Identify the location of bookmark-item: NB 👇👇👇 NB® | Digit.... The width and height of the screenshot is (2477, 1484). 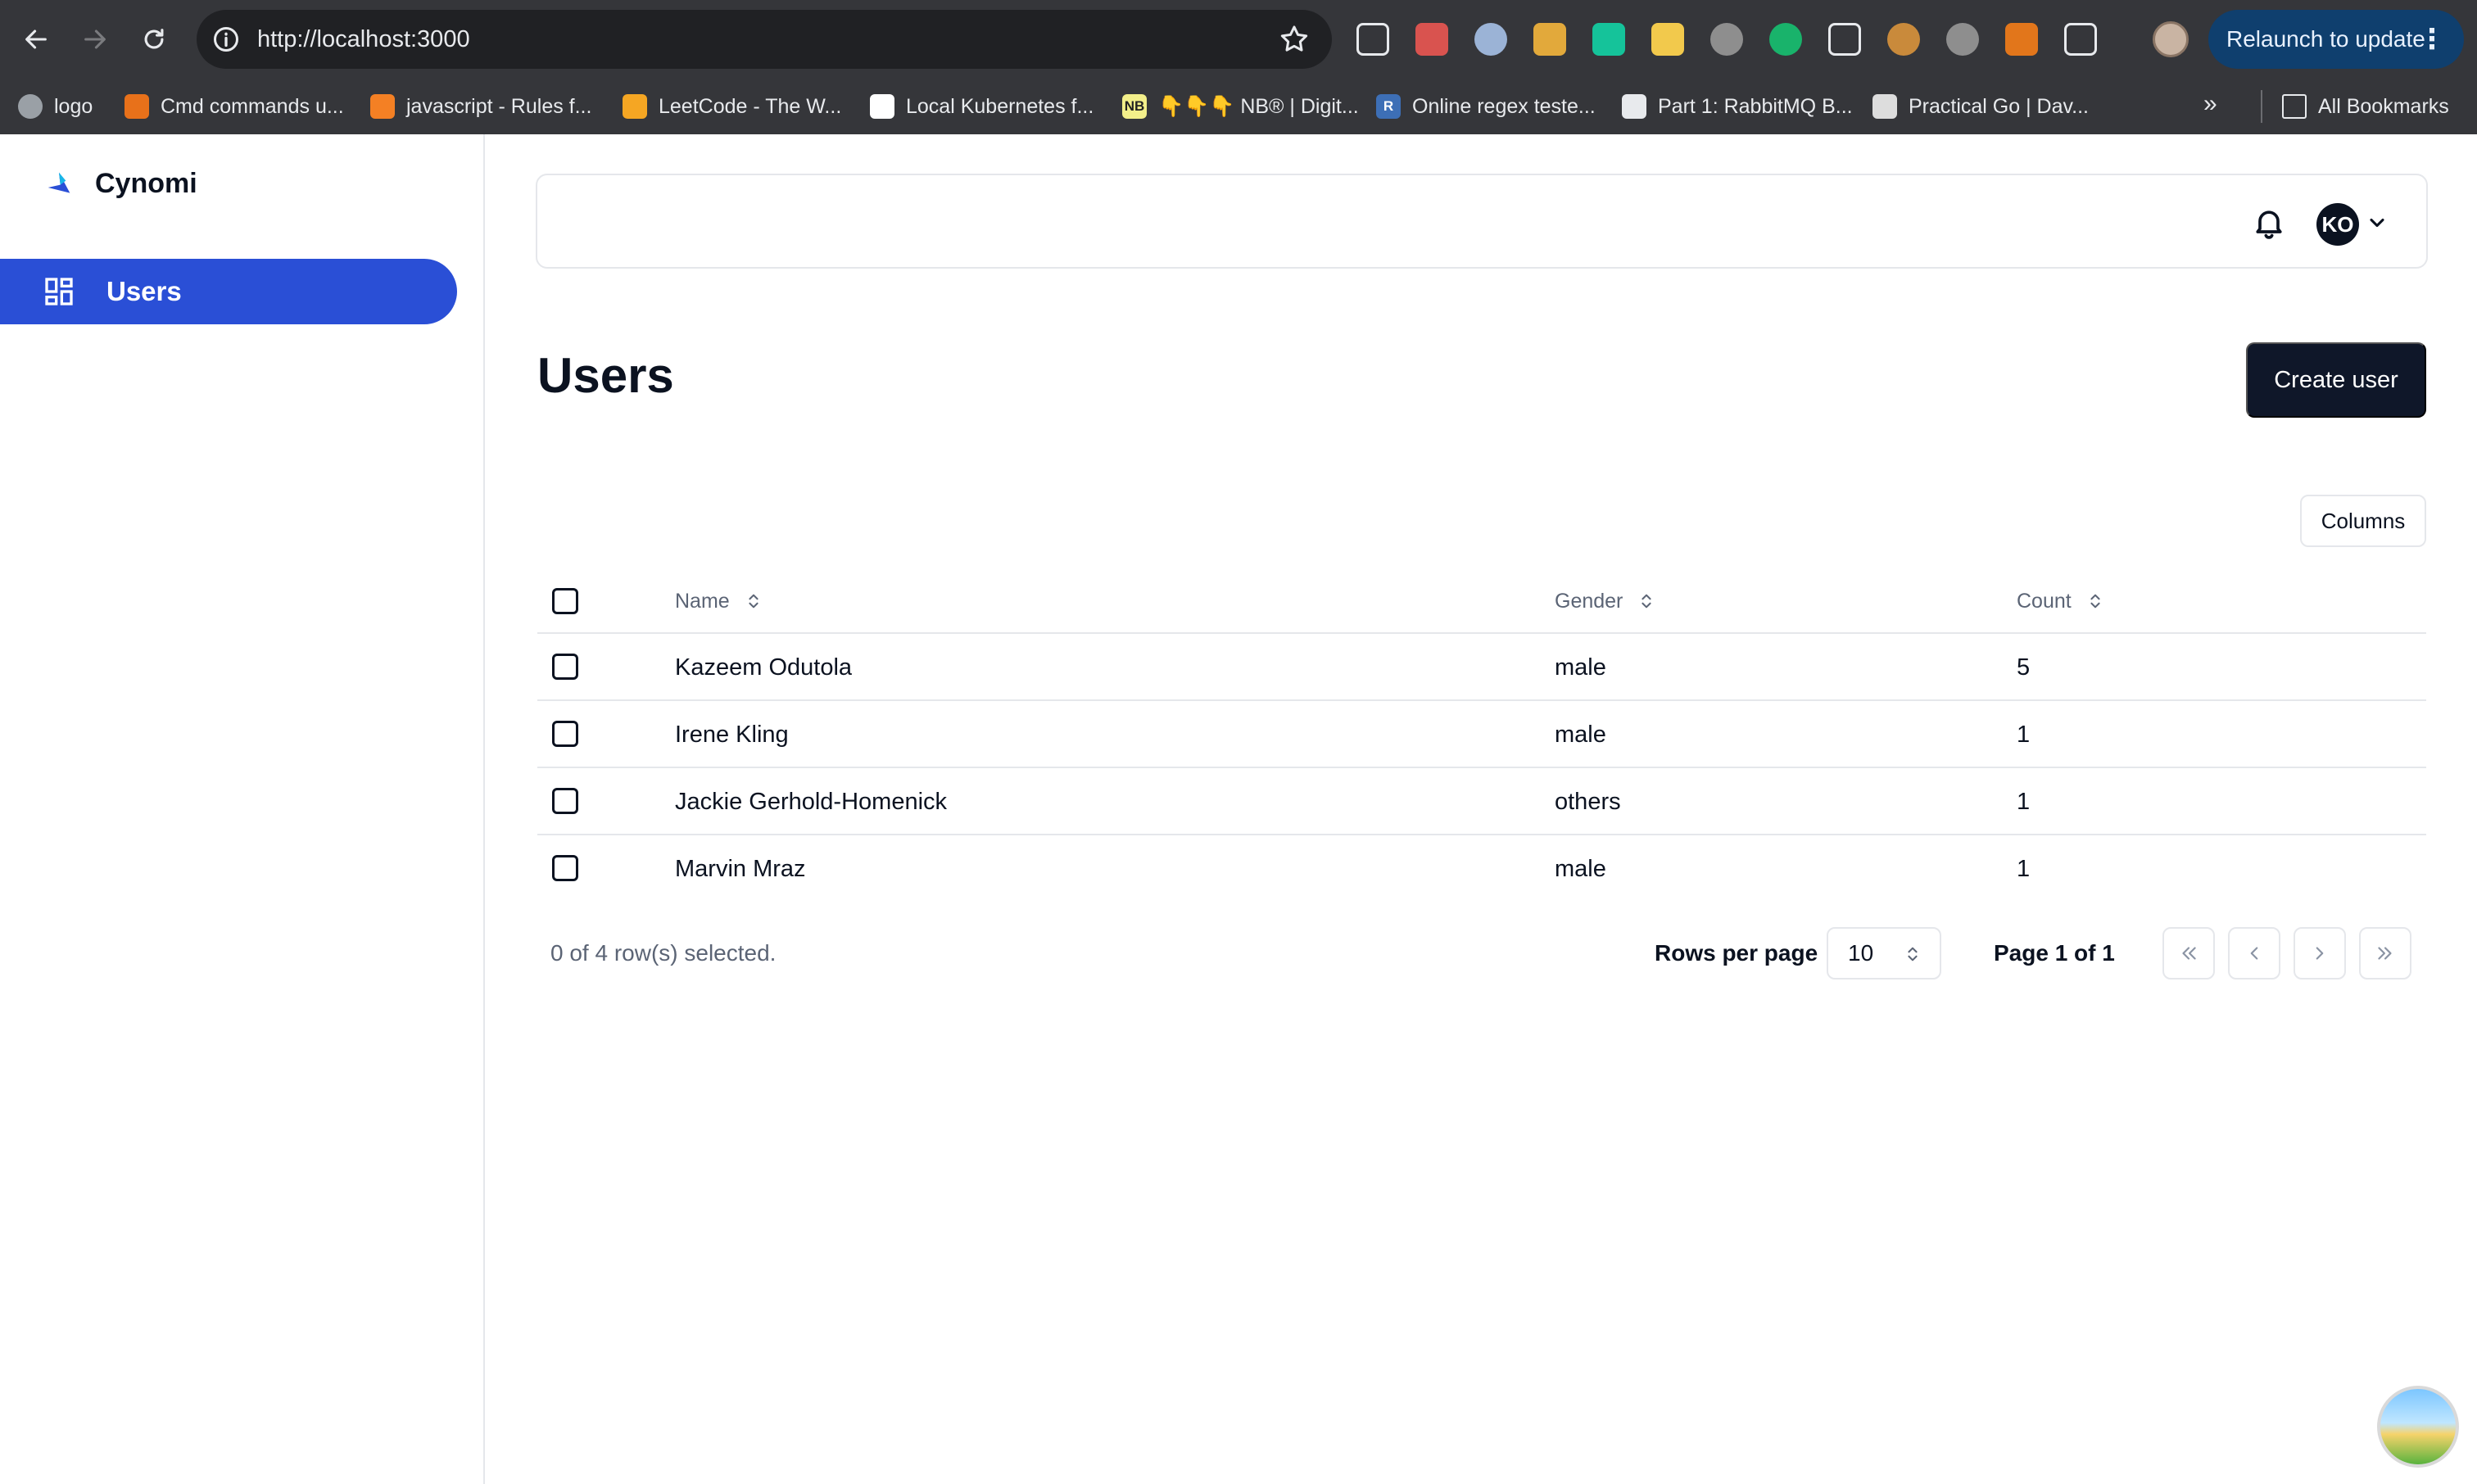
(1240, 107).